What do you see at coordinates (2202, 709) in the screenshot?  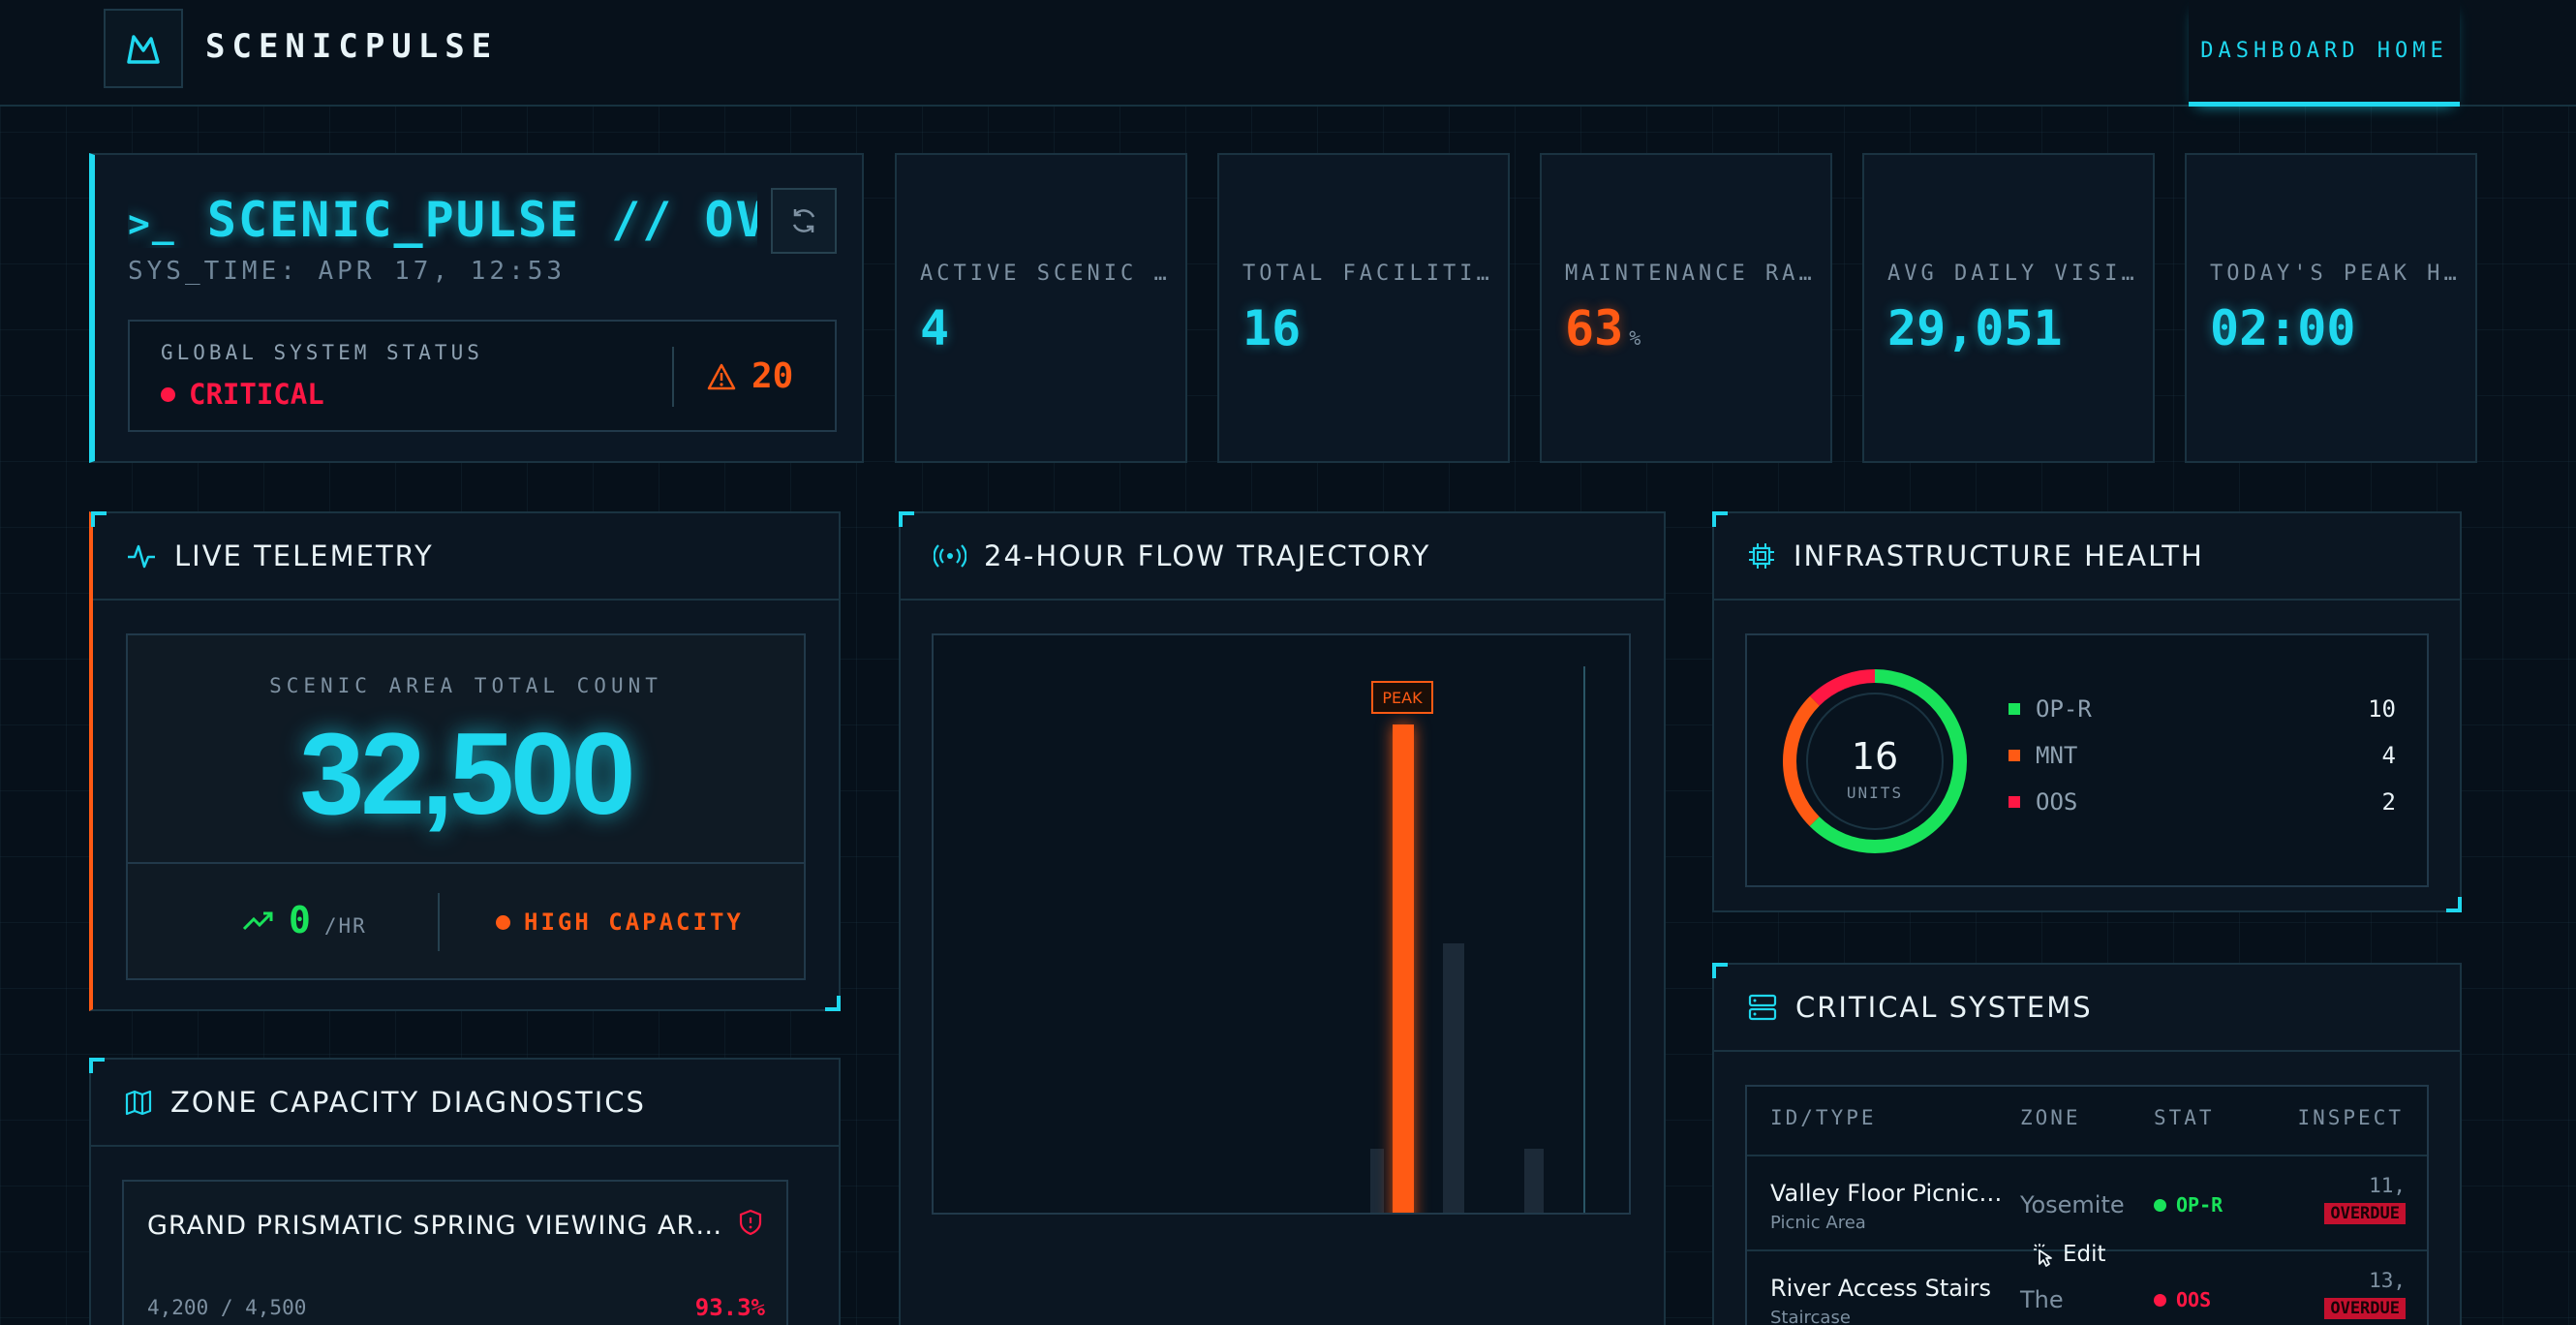 I see `legend-item-opr: OP-R 10` at bounding box center [2202, 709].